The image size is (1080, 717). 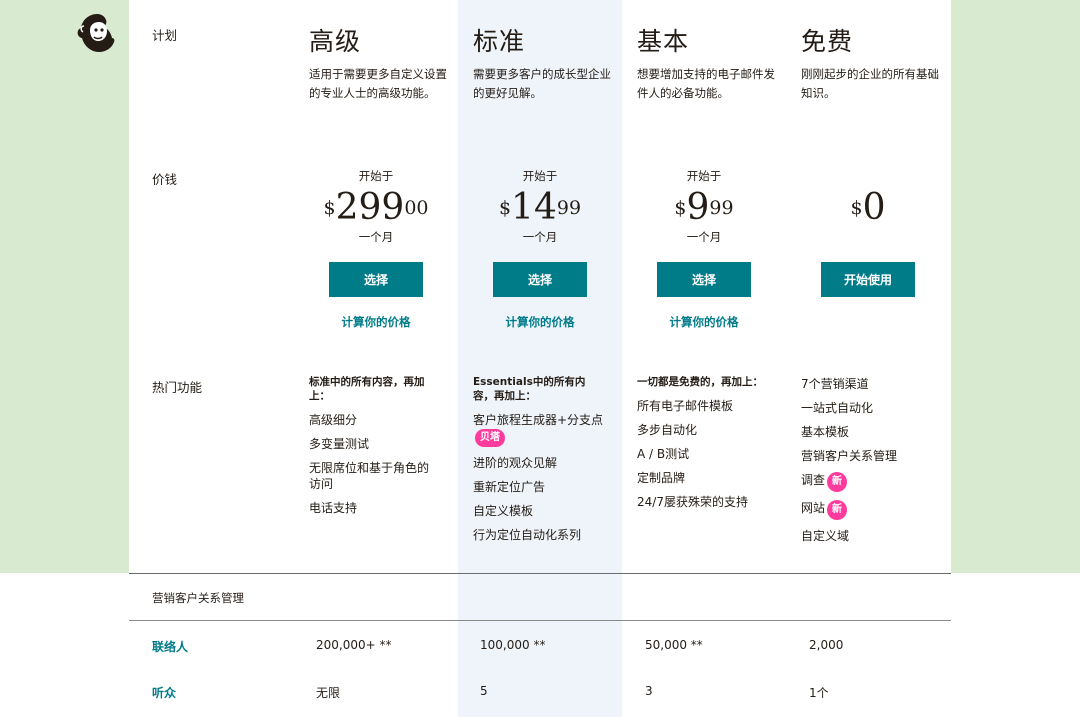 What do you see at coordinates (354, 645) in the screenshot?
I see `contacts-value-premium: 200,000+ **` at bounding box center [354, 645].